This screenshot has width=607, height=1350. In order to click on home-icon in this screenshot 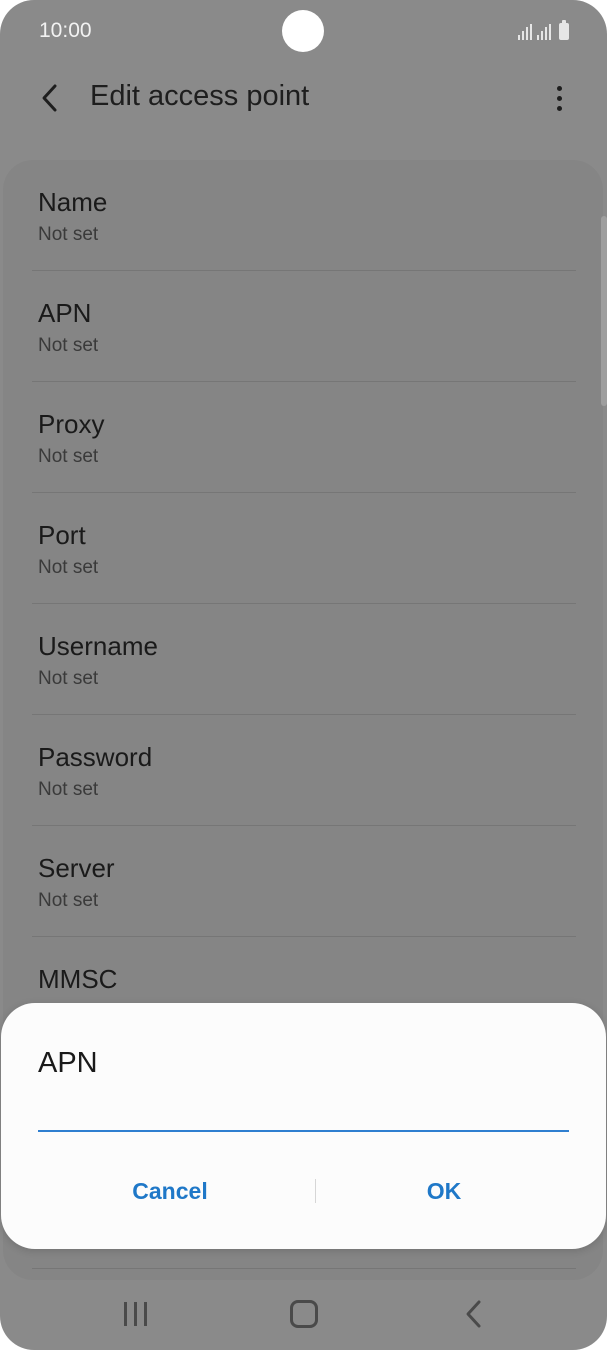, I will do `click(304, 1314)`.